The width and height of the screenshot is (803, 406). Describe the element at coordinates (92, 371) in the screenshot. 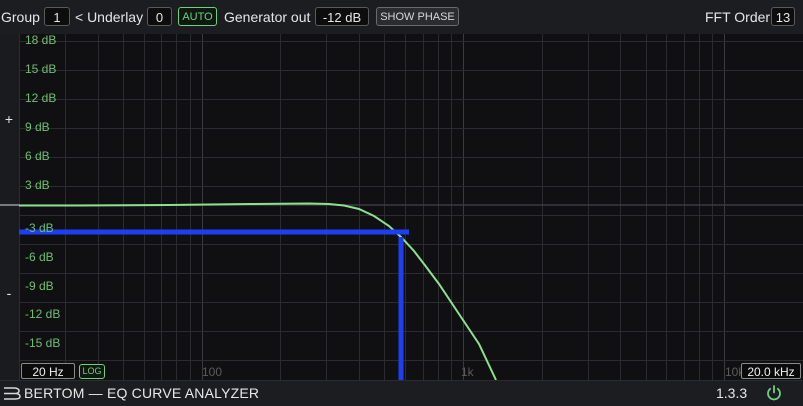

I see `log-scale-toggle: LOG` at that location.